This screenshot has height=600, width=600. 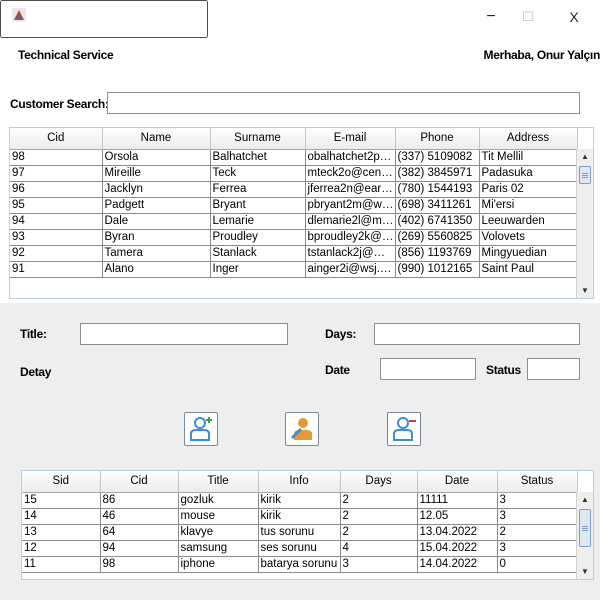 What do you see at coordinates (457, 532) in the screenshot?
I see `table-cell: 13.04.2022` at bounding box center [457, 532].